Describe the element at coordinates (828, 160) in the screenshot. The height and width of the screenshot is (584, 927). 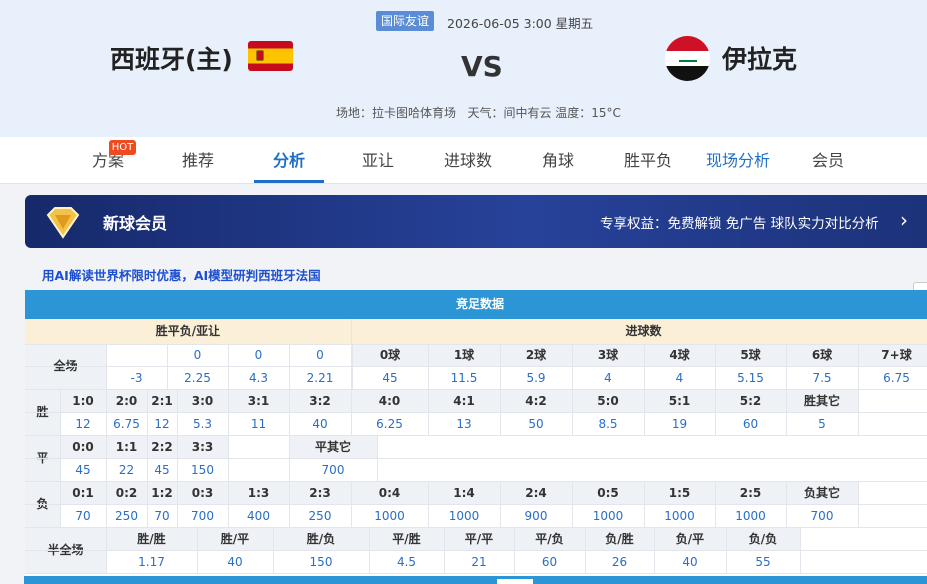
I see `tab-member: 会员` at that location.